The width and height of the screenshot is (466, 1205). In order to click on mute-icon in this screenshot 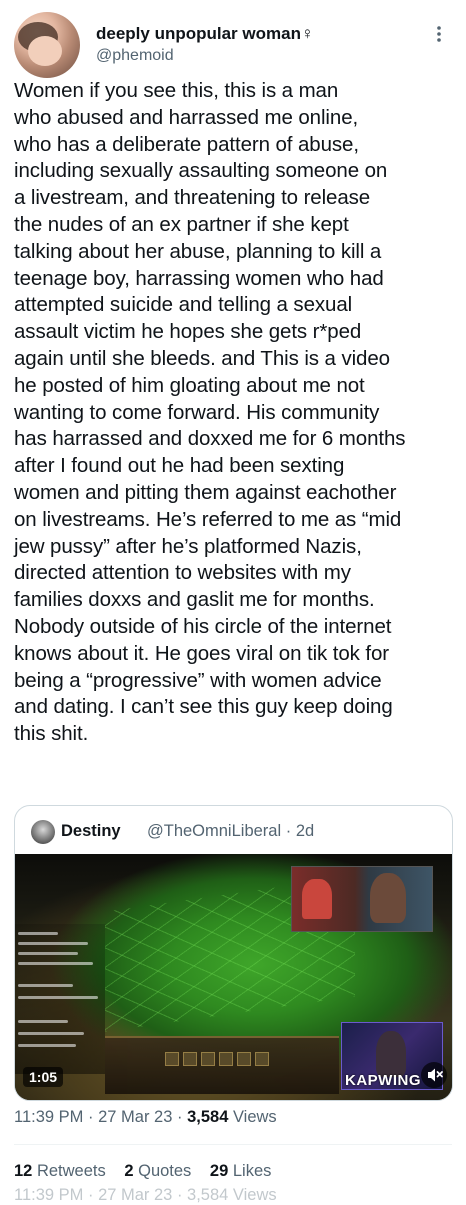, I will do `click(434, 1075)`.